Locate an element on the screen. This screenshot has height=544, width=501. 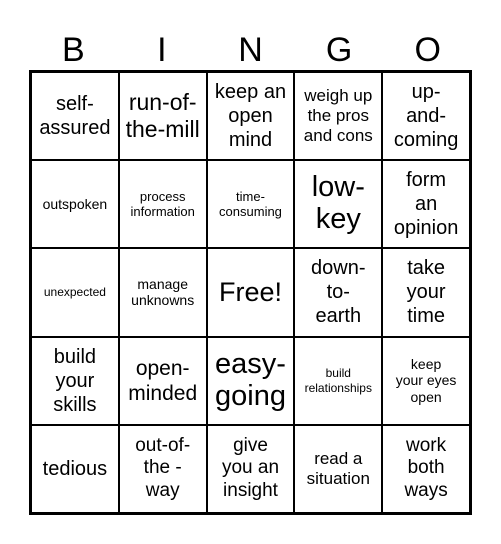
bingo-cell: give you an insight is located at coordinates (250, 468).